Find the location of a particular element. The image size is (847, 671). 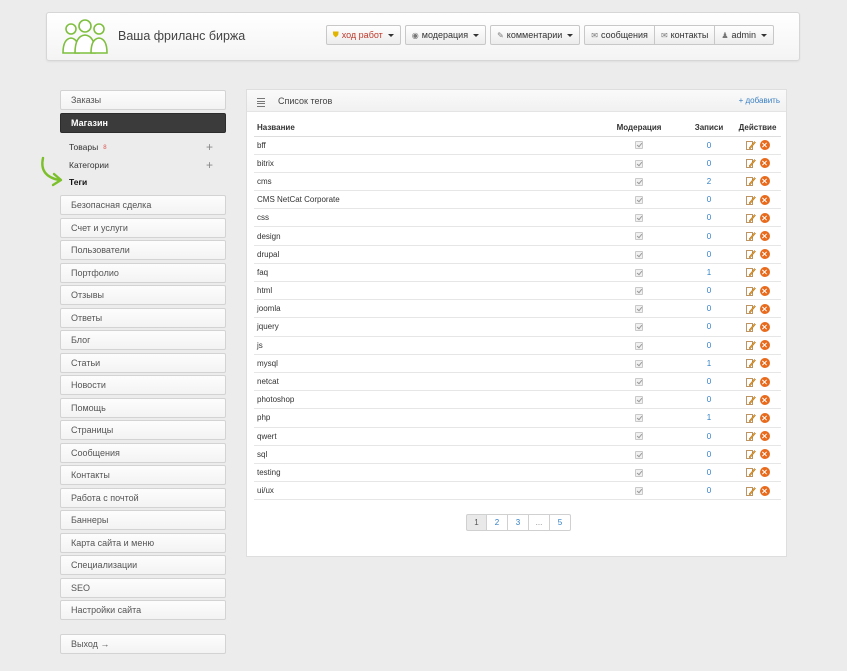

sidebar-item: Новости is located at coordinates (143, 385).